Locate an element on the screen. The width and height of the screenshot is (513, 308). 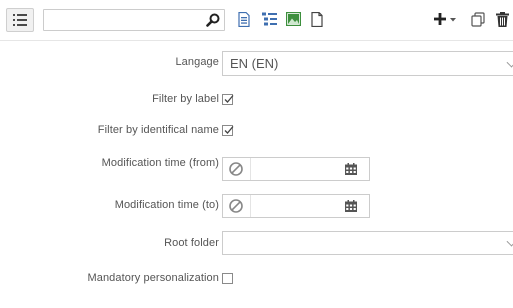
toolbar is located at coordinates (256, 20).